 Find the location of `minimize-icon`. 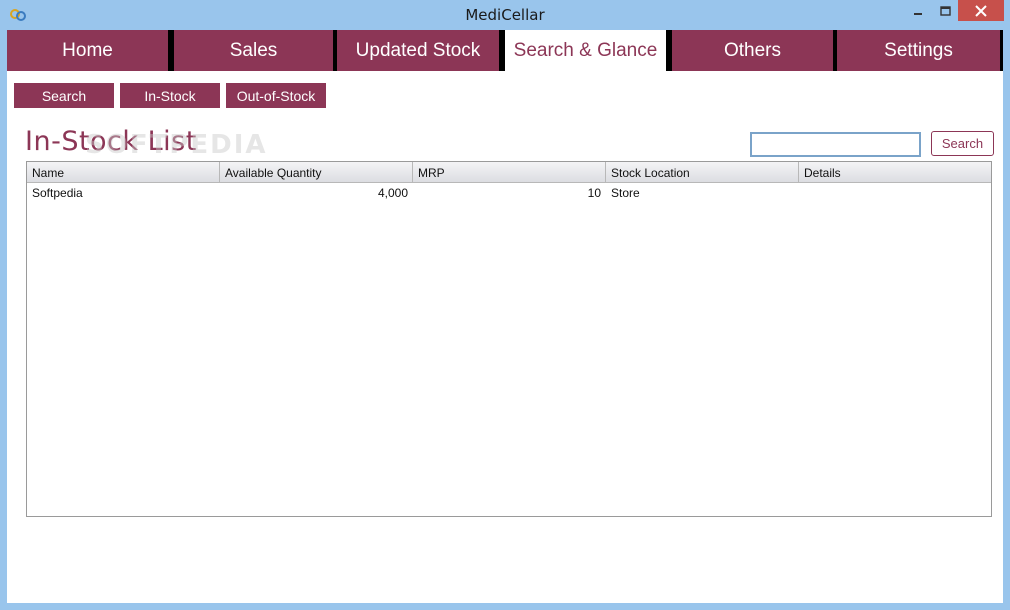

minimize-icon is located at coordinates (918, 13).